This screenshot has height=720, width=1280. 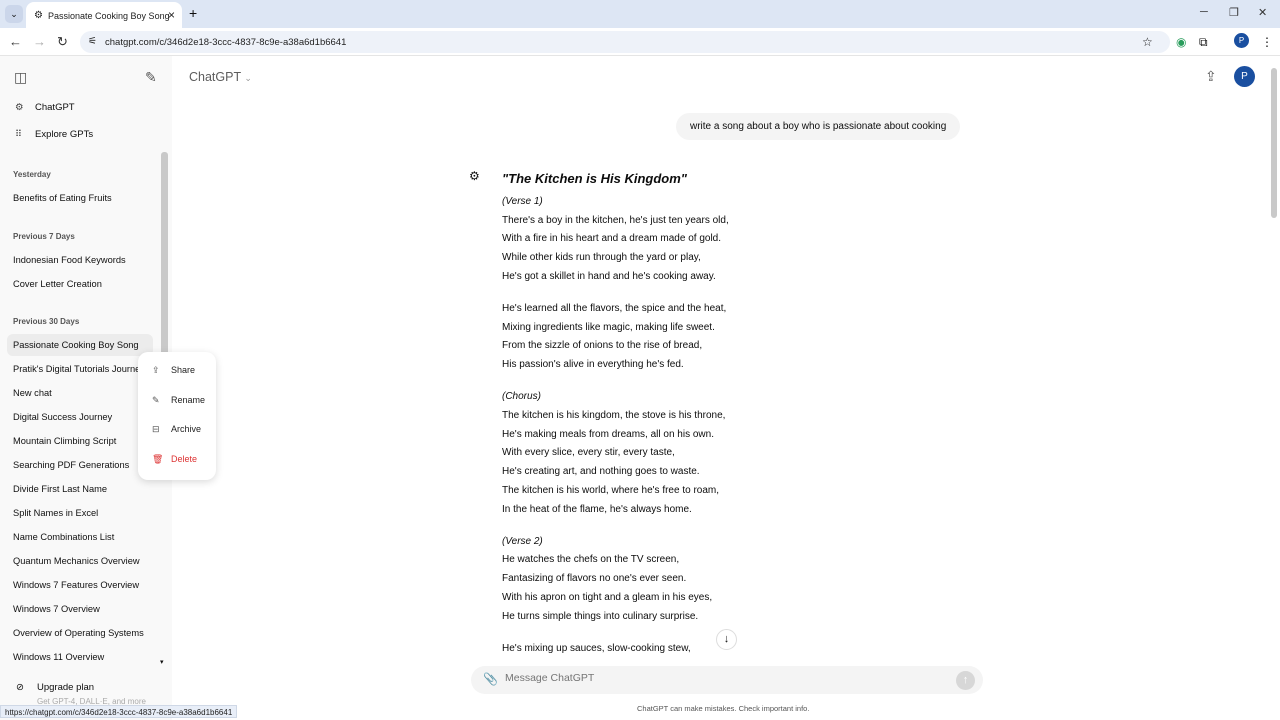 I want to click on sidebar-item-label: ChatGPT, so click(x=55, y=107).